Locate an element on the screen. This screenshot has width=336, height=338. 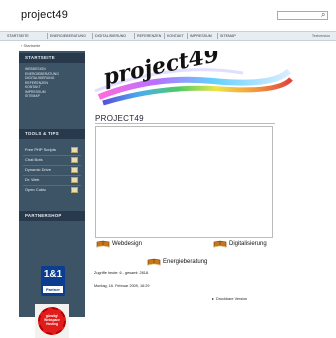
arrow-right-icon: ▸ is located at coordinates (213, 298).